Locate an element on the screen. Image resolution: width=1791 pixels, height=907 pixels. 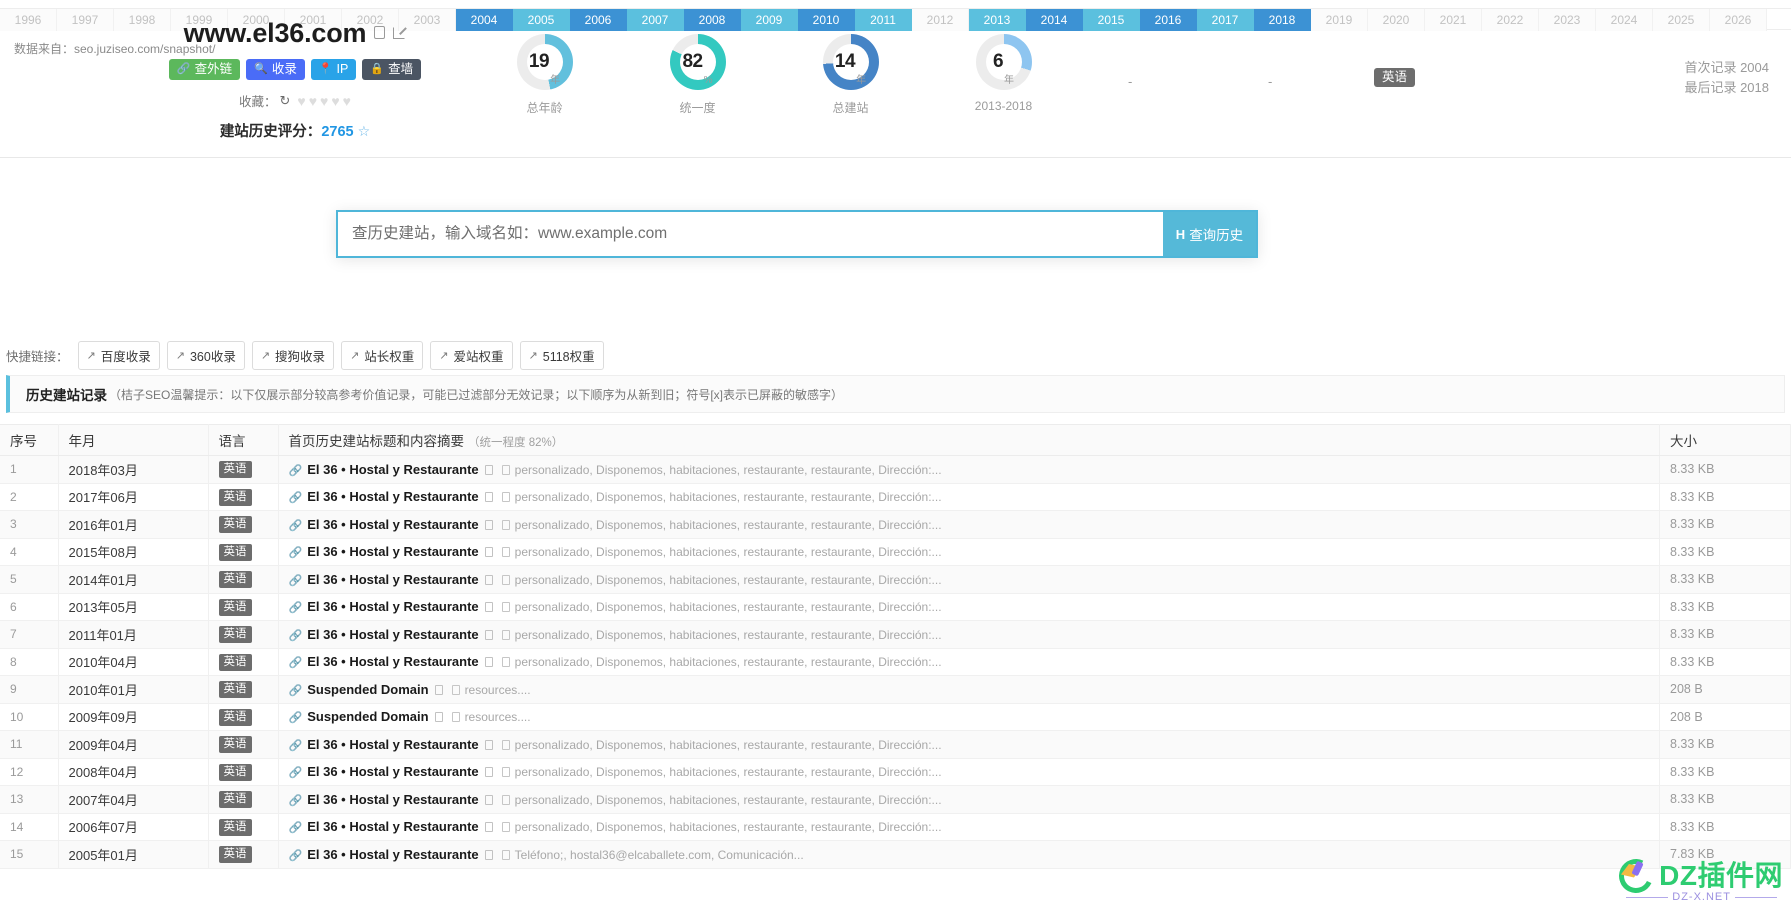
timeline-year-2008: 2008 is located at coordinates (712, 20).